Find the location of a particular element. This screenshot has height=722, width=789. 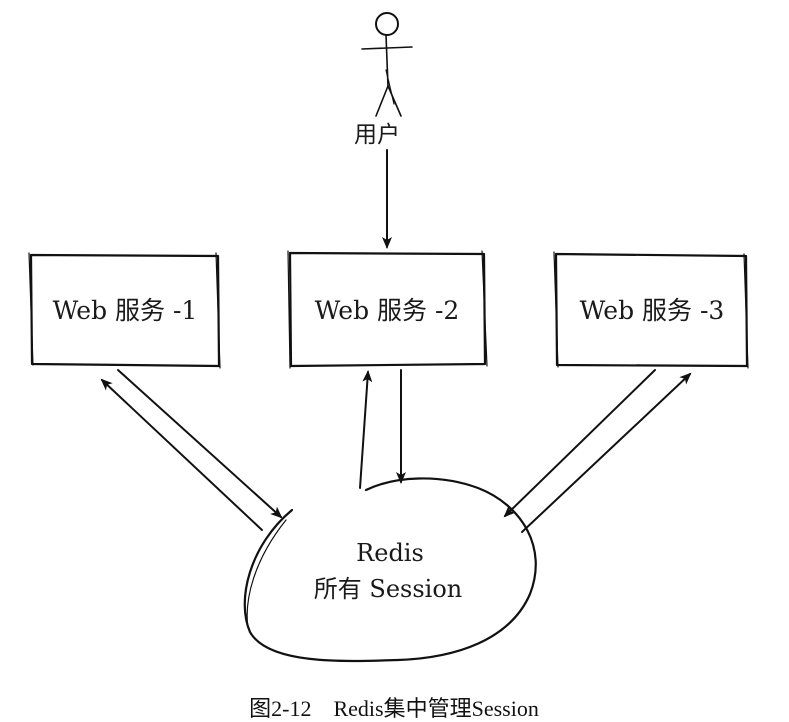

web-service-1-label: Web 服务 -1 is located at coordinates (125, 310).